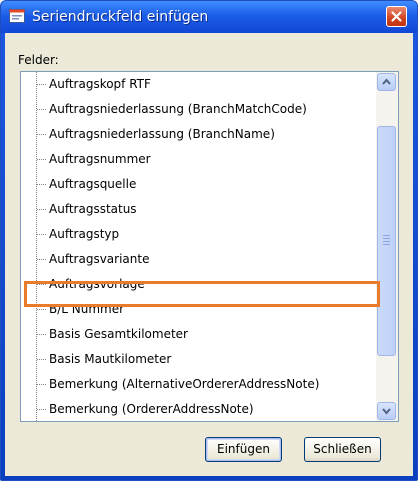  I want to click on list-item-label: Auftragsniederlassung (BranchMatchCode), so click(178, 109).